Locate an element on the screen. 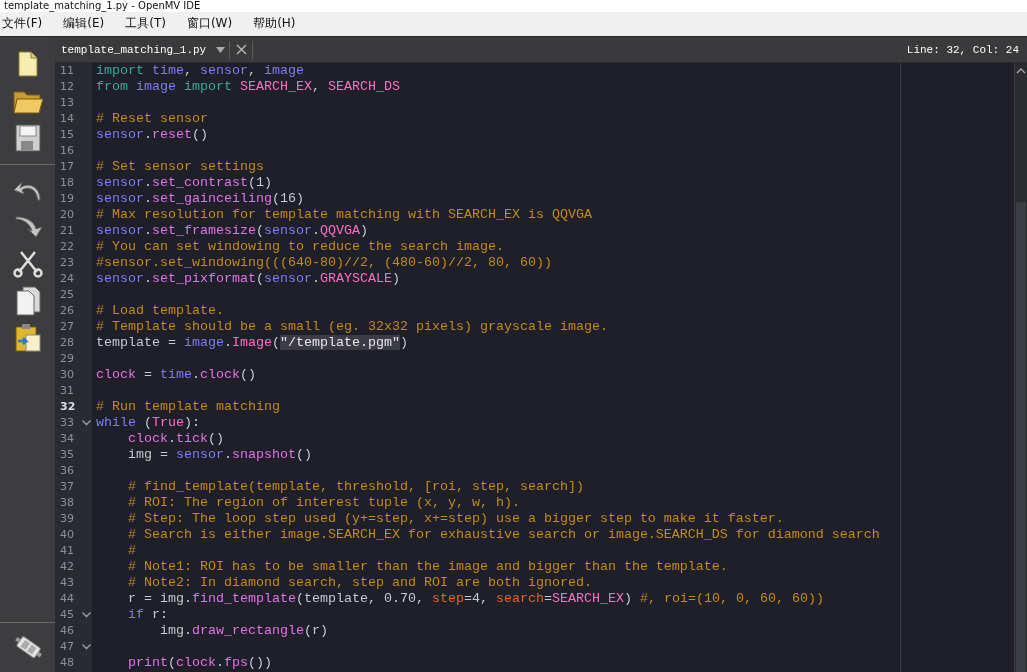 The image size is (1027, 672). code-line: sensor.set_pixformat(sensor.GRAYSCALE) is located at coordinates (248, 279).